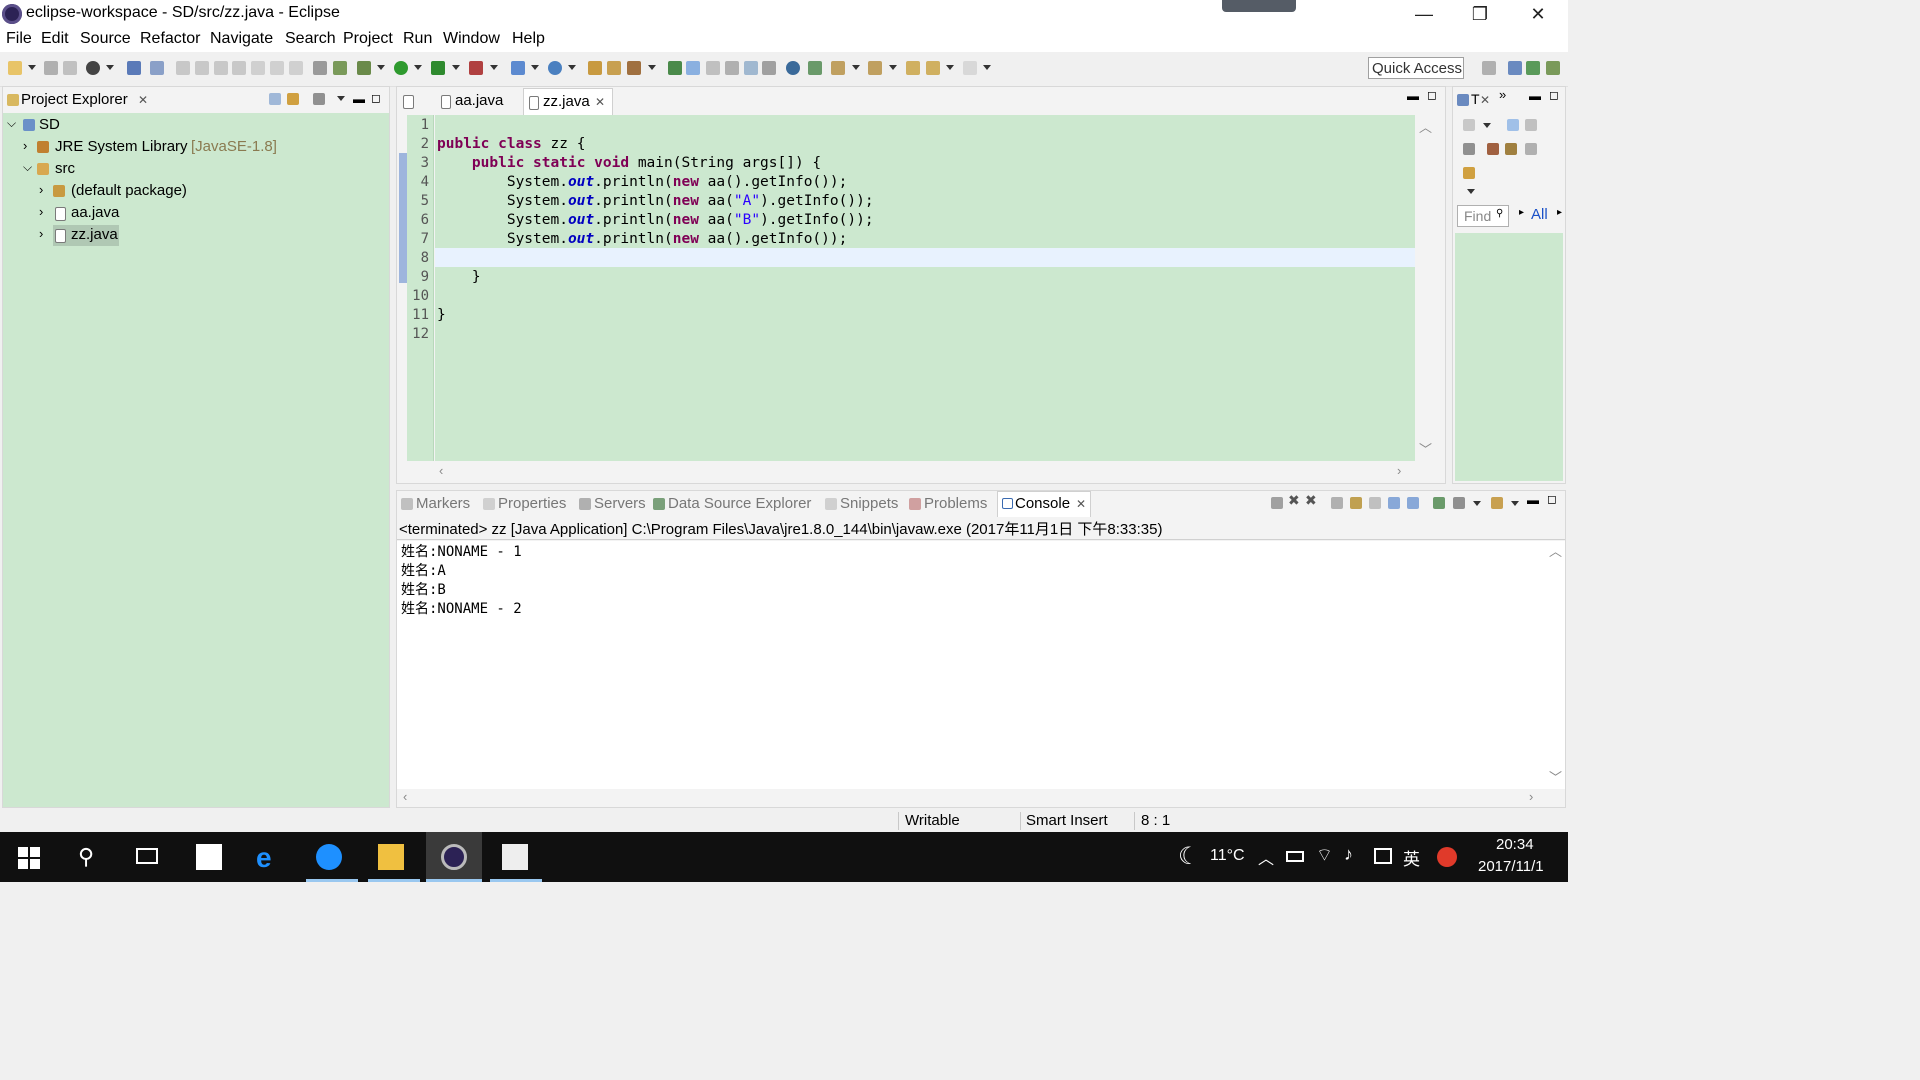  I want to click on show-whitespace-icon, so click(751, 68).